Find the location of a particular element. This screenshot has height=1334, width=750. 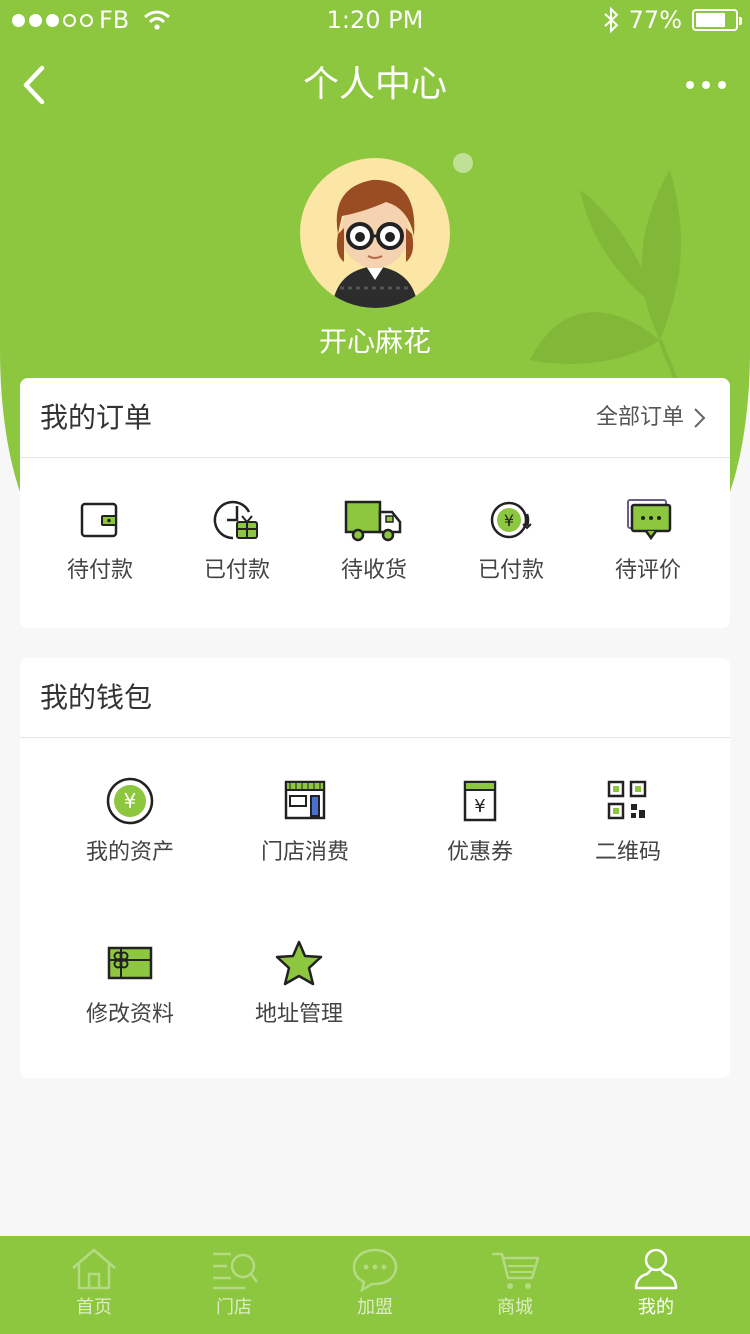

tab-label: 加盟 is located at coordinates (375, 1307).